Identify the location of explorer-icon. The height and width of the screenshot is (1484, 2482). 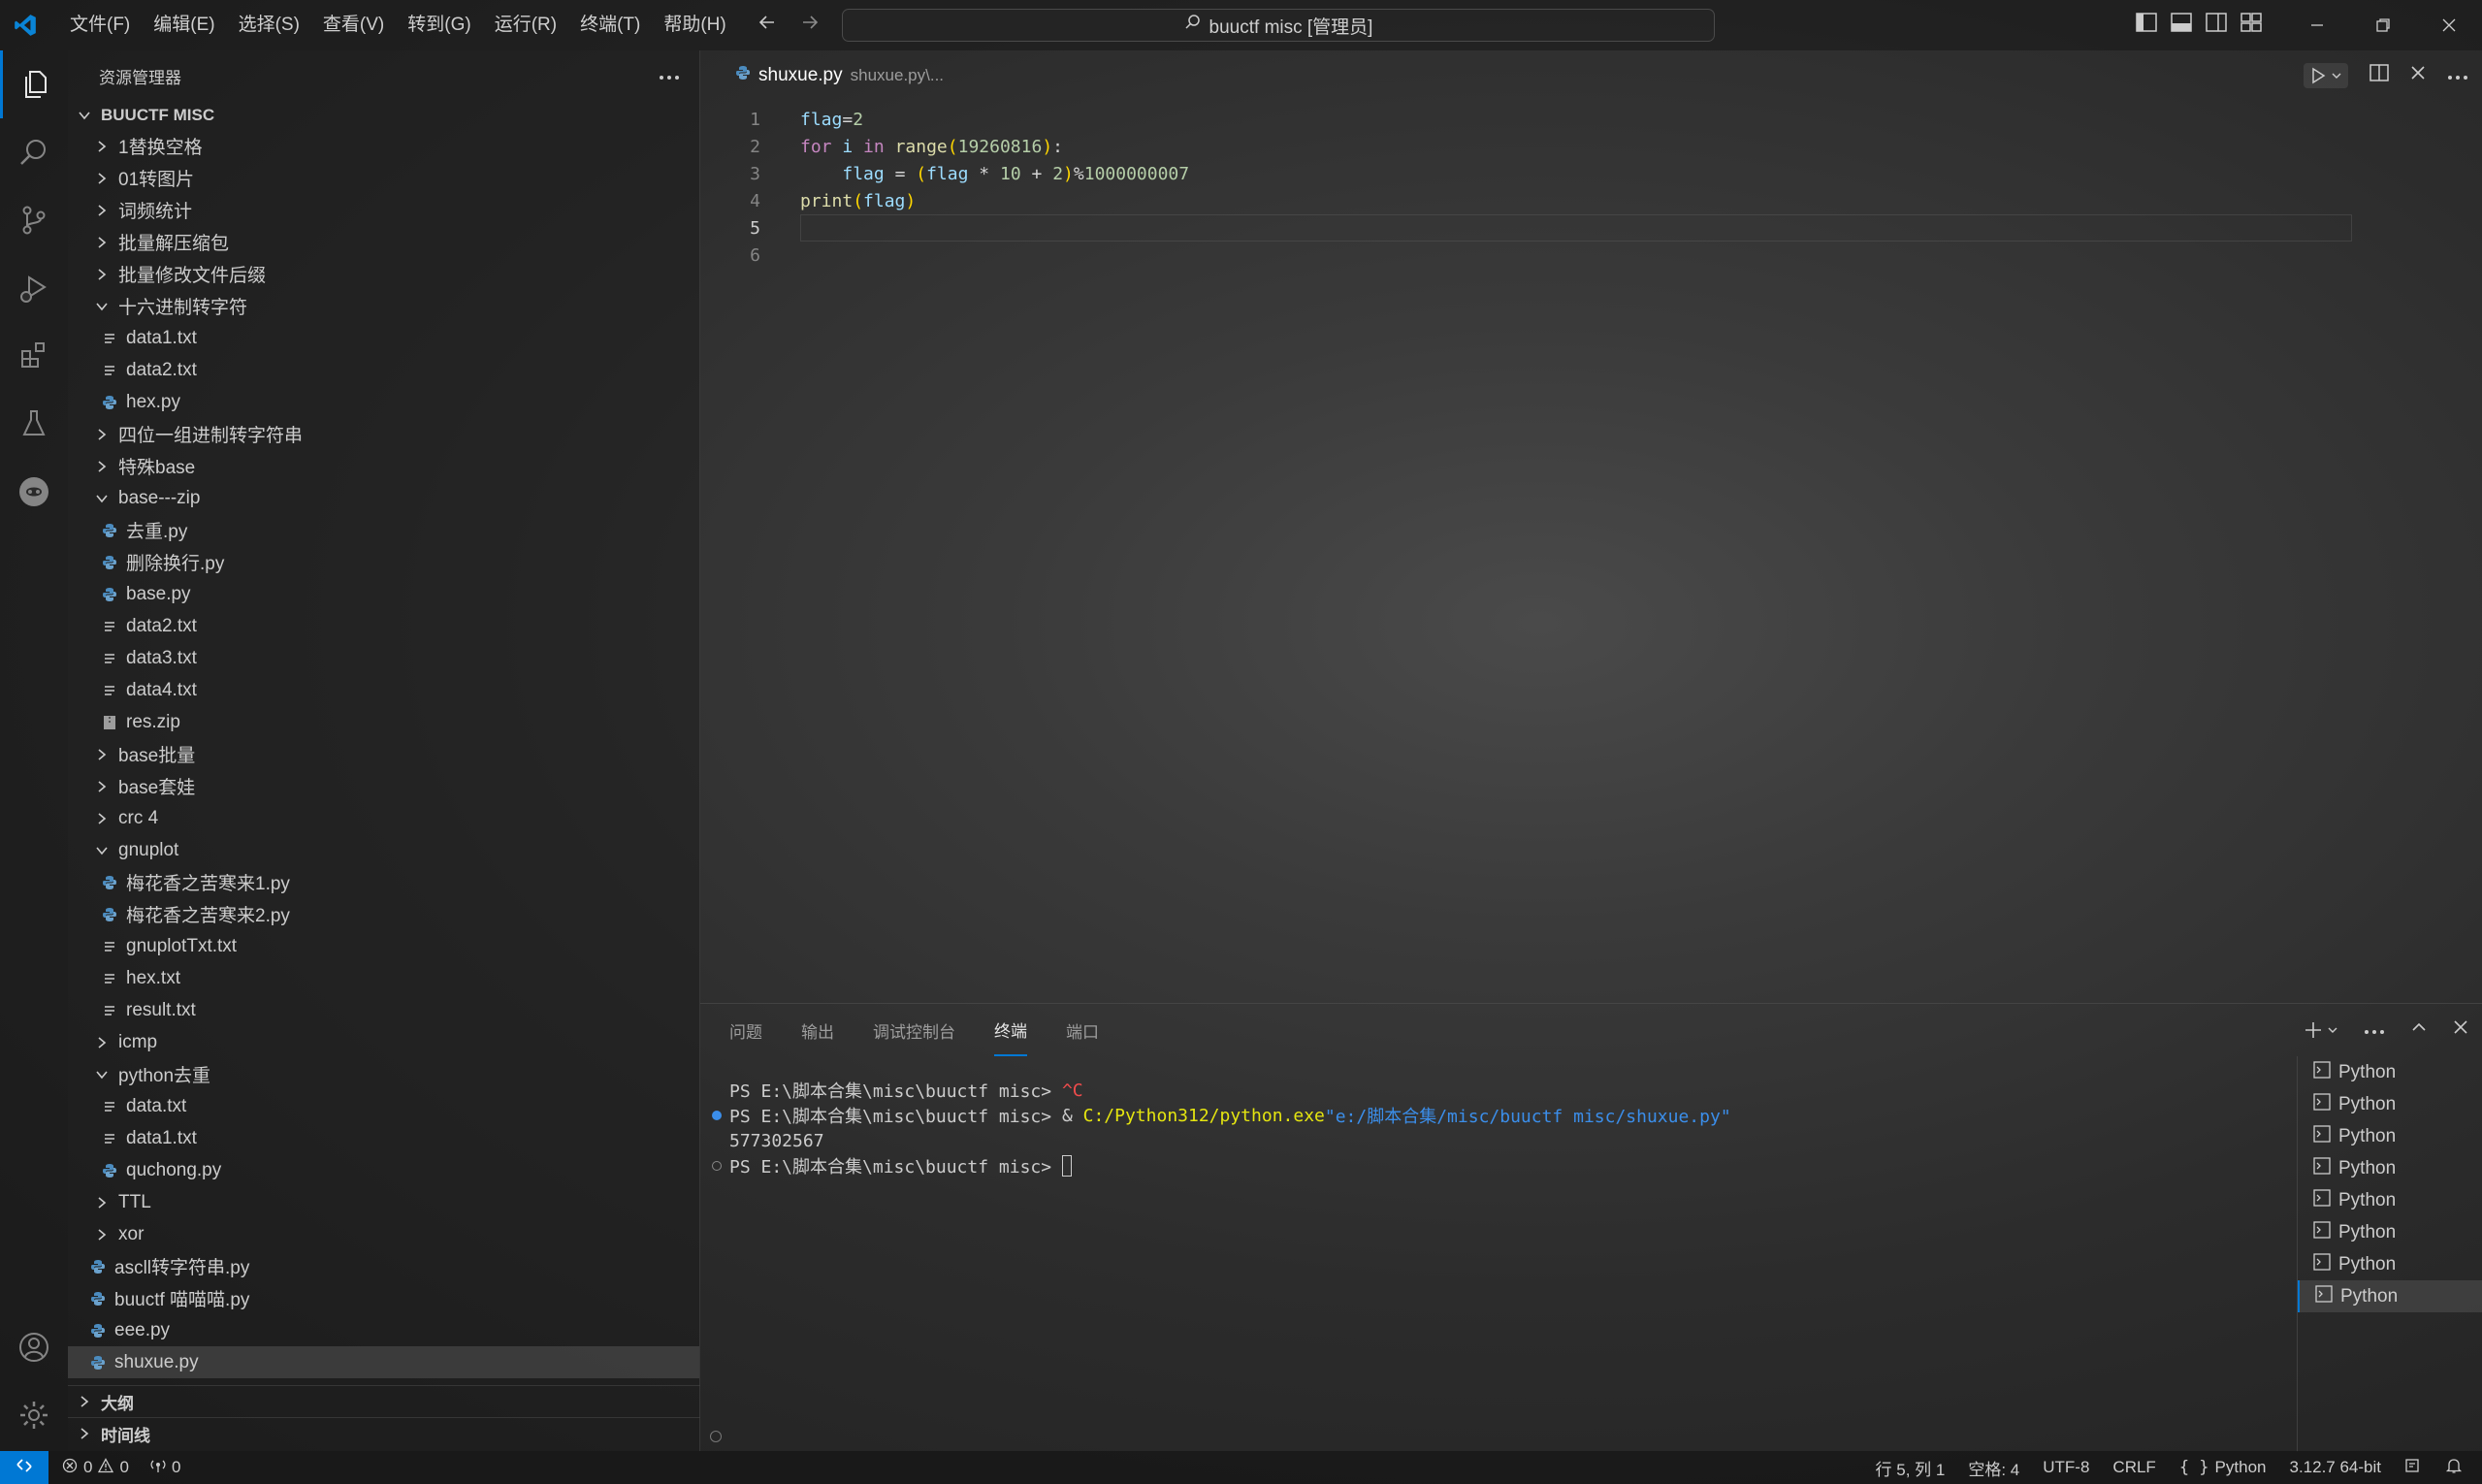
(34, 84).